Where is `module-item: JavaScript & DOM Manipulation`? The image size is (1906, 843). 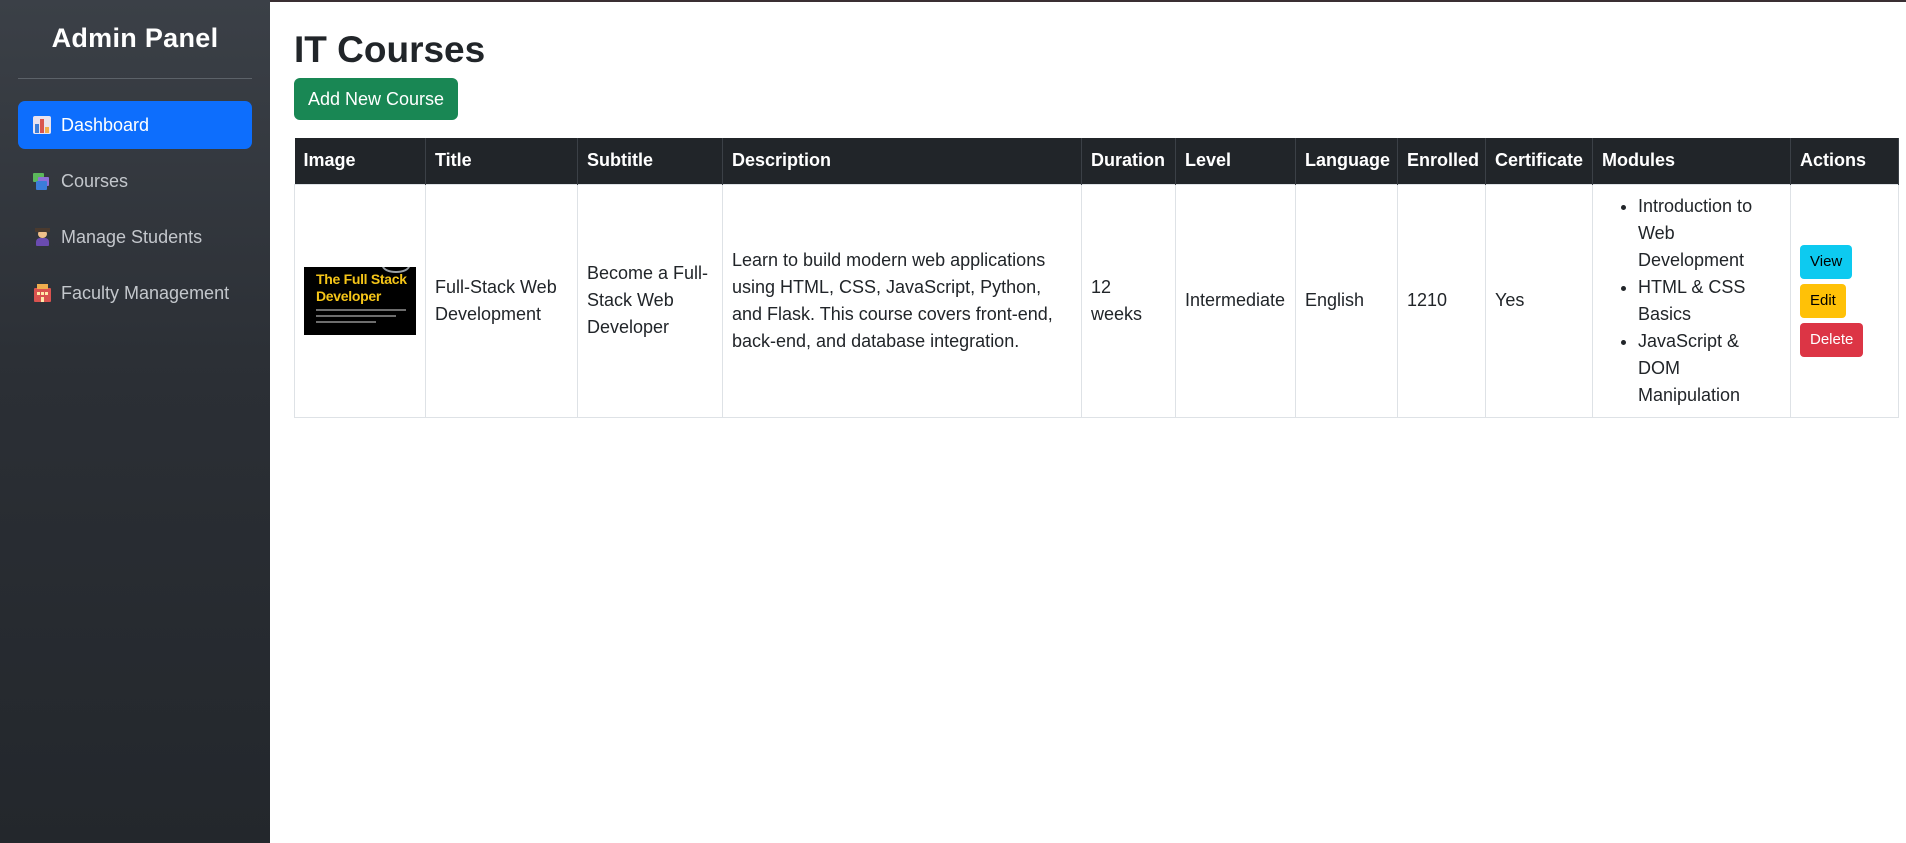 module-item: JavaScript & DOM Manipulation is located at coordinates (1709, 368).